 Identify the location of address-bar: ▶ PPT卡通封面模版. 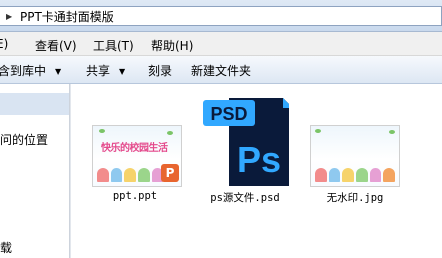
(221, 16).